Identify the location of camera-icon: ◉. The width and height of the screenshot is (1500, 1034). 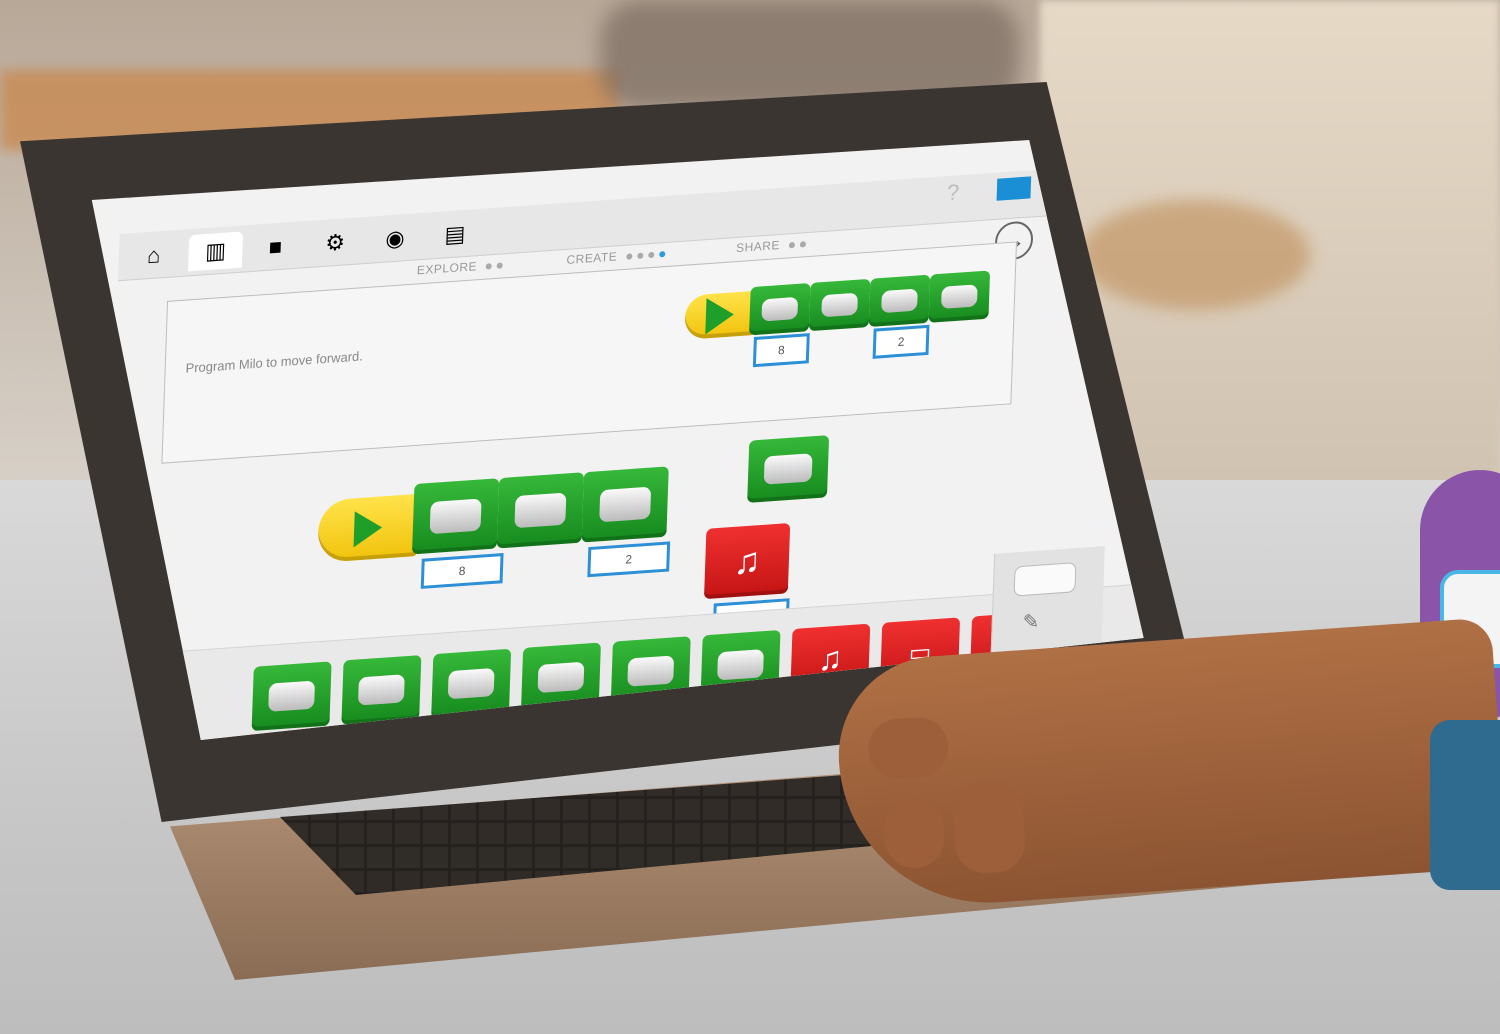
(395, 239).